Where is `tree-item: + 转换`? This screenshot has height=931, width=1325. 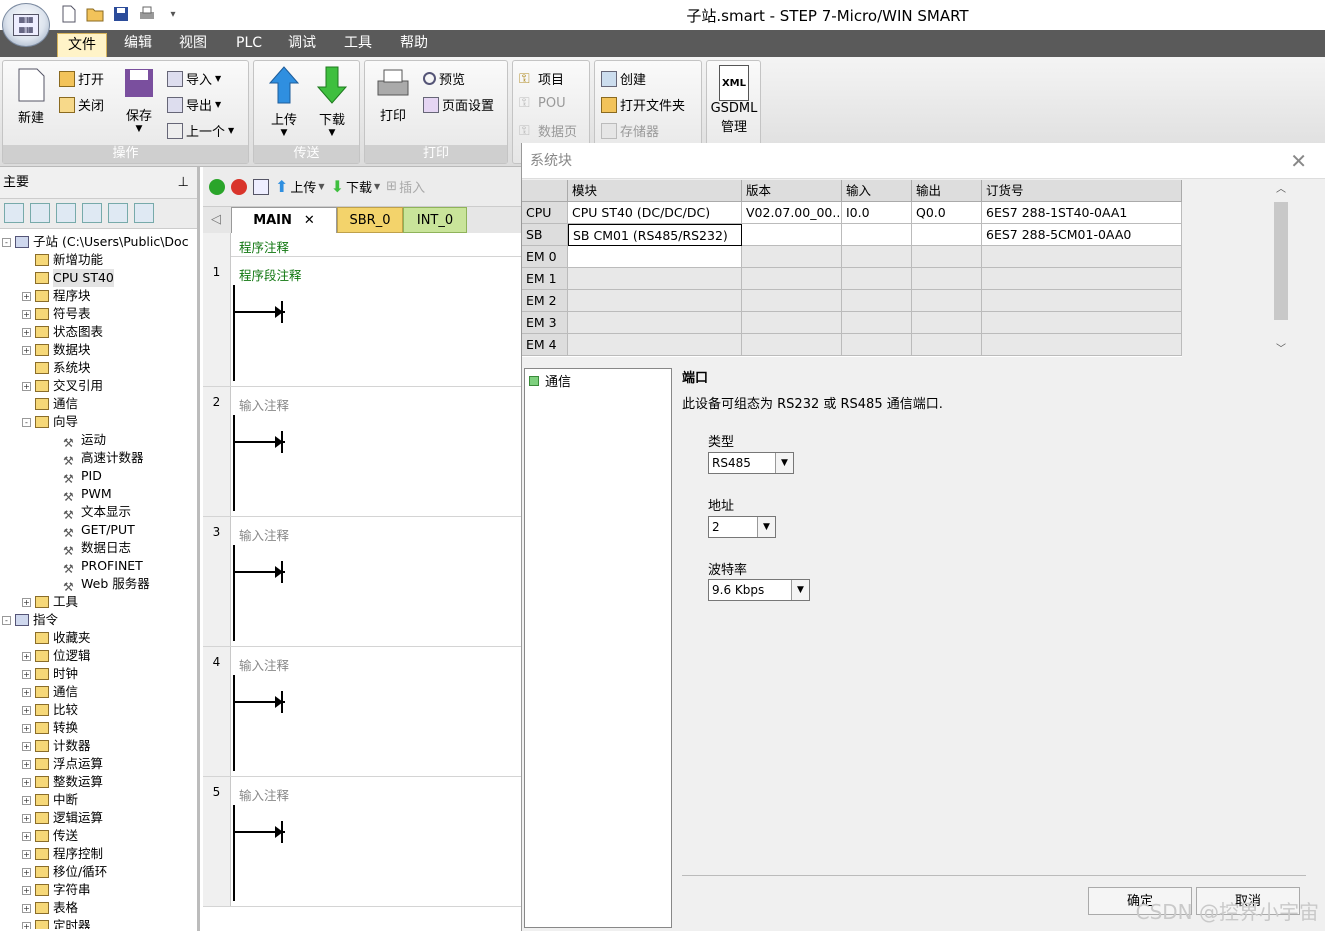
tree-item: + 转换 is located at coordinates (50, 728).